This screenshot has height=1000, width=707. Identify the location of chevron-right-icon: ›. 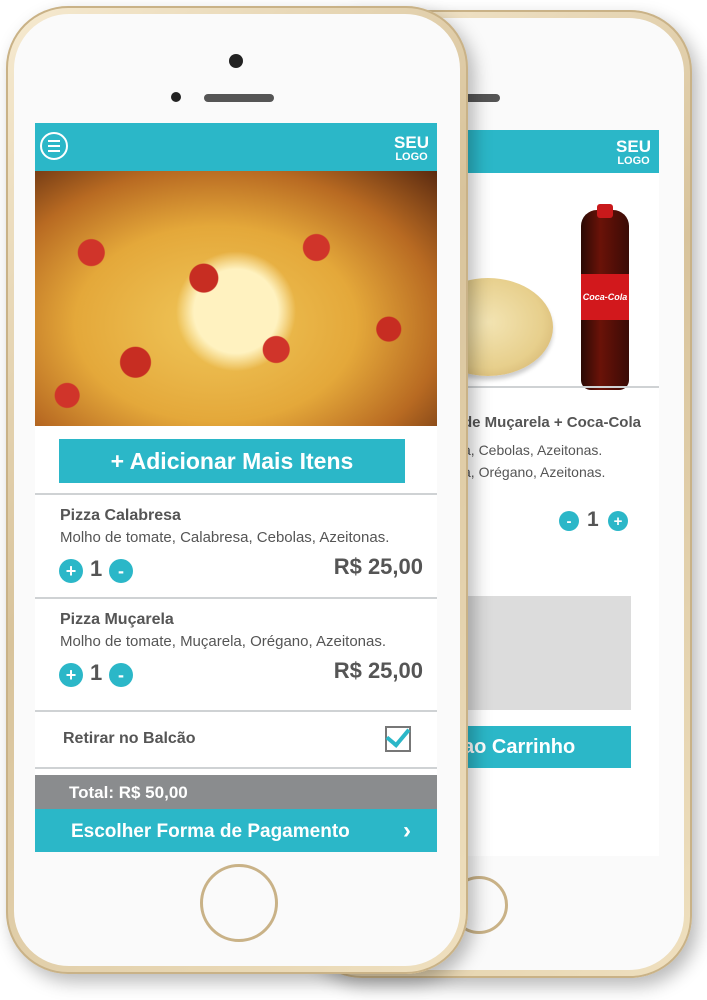
(407, 830).